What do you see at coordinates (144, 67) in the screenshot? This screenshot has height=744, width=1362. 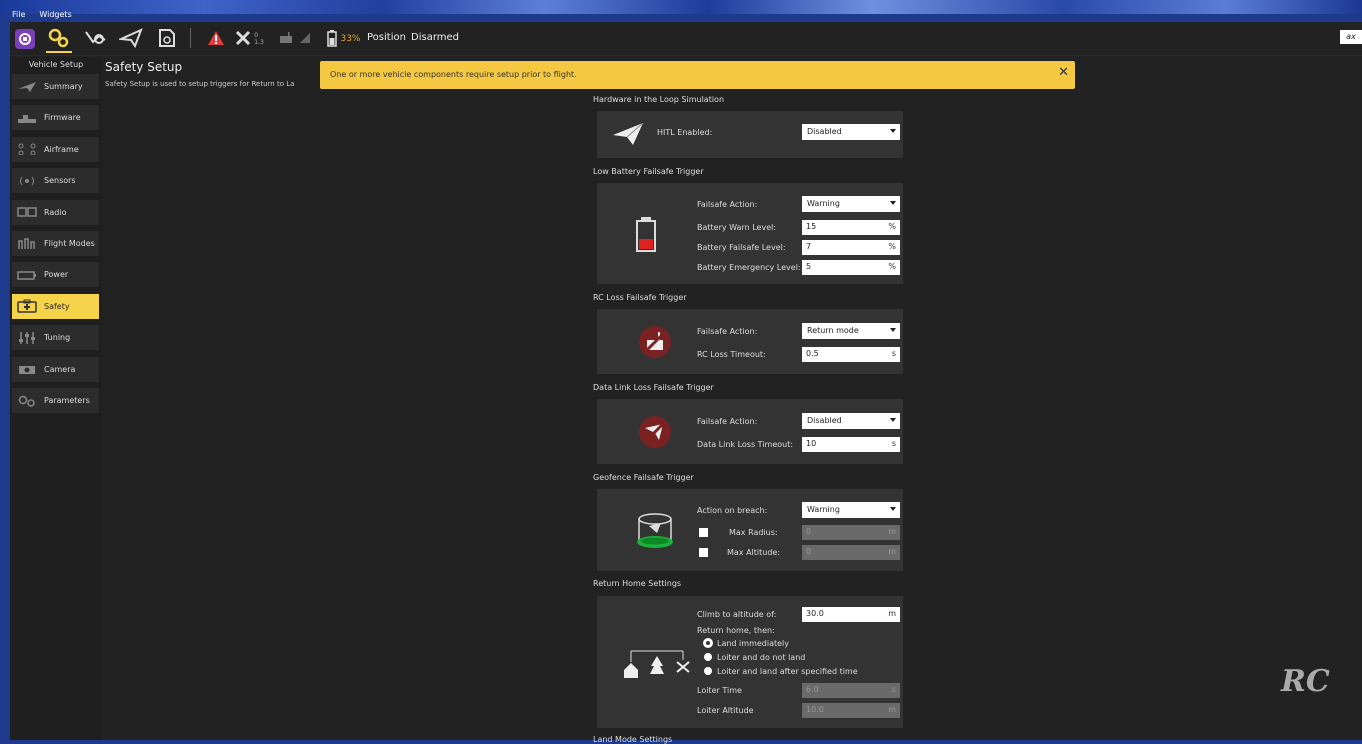 I see `page-title: Safety Setup` at bounding box center [144, 67].